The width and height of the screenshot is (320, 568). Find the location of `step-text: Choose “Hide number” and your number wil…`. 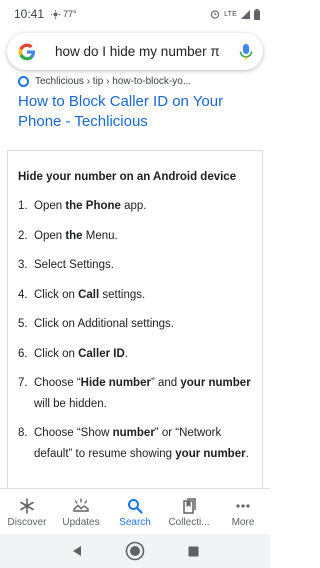

step-text: Choose “Hide number” and your number wil… is located at coordinates (143, 393).